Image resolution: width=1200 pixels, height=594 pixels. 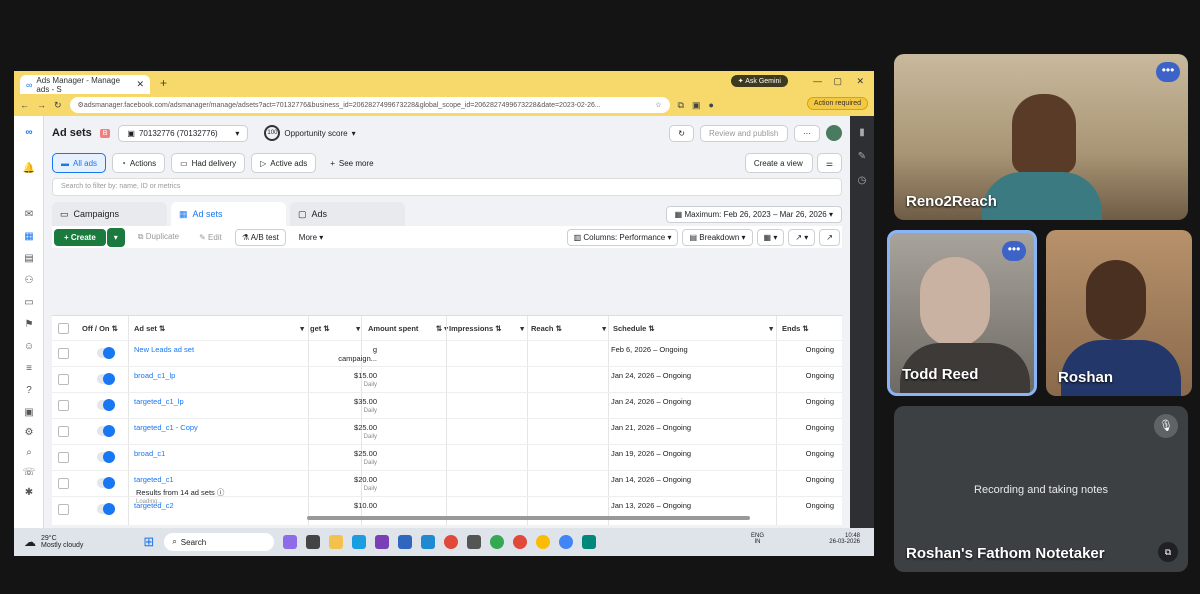 I want to click on view-settings-icon: ⚌, so click(x=829, y=163).